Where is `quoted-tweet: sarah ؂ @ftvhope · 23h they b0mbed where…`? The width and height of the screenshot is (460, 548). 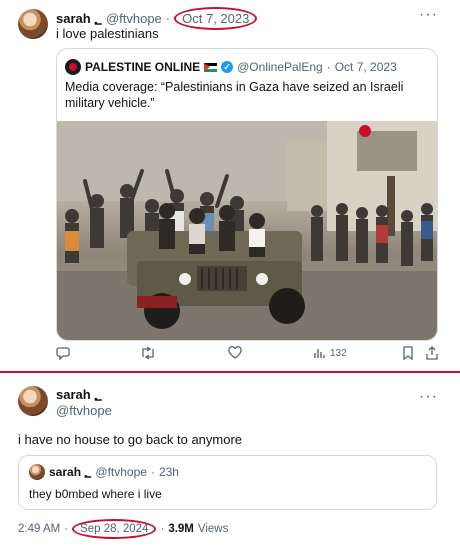 quoted-tweet: sarah ؂ @ftvhope · 23h they b0mbed where… is located at coordinates (227, 482).